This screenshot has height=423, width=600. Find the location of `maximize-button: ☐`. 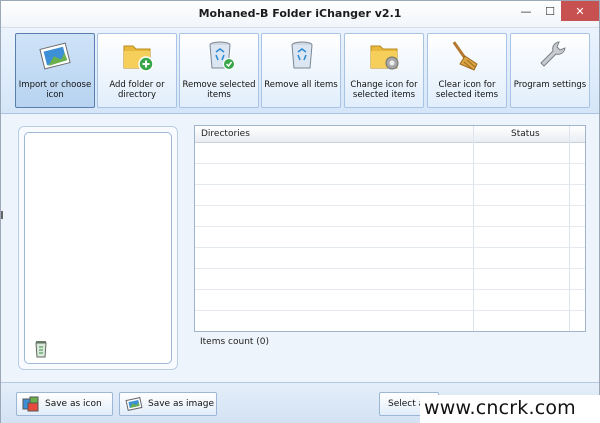

maximize-button: ☐ is located at coordinates (550, 11).